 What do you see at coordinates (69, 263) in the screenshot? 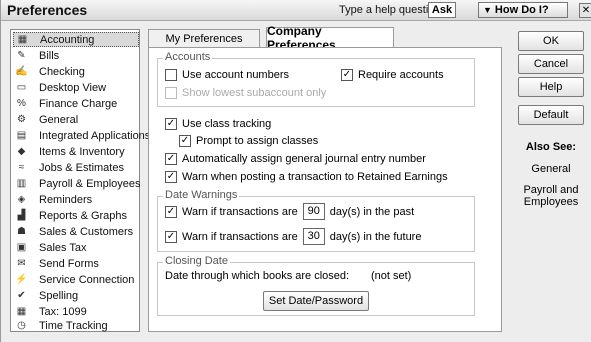
I see `sidebar-item-label: Send Forms` at bounding box center [69, 263].